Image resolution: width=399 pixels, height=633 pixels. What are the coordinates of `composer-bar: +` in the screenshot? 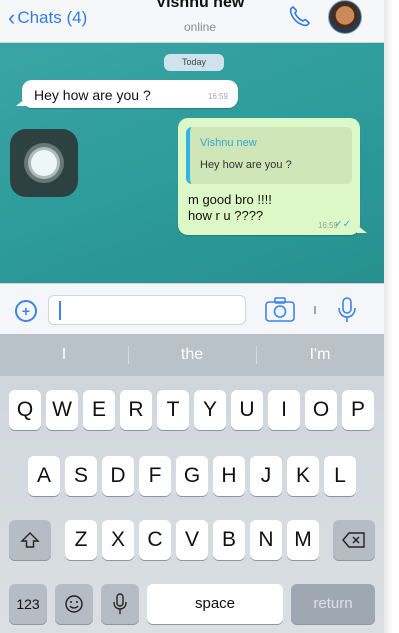 It's located at (192, 308).